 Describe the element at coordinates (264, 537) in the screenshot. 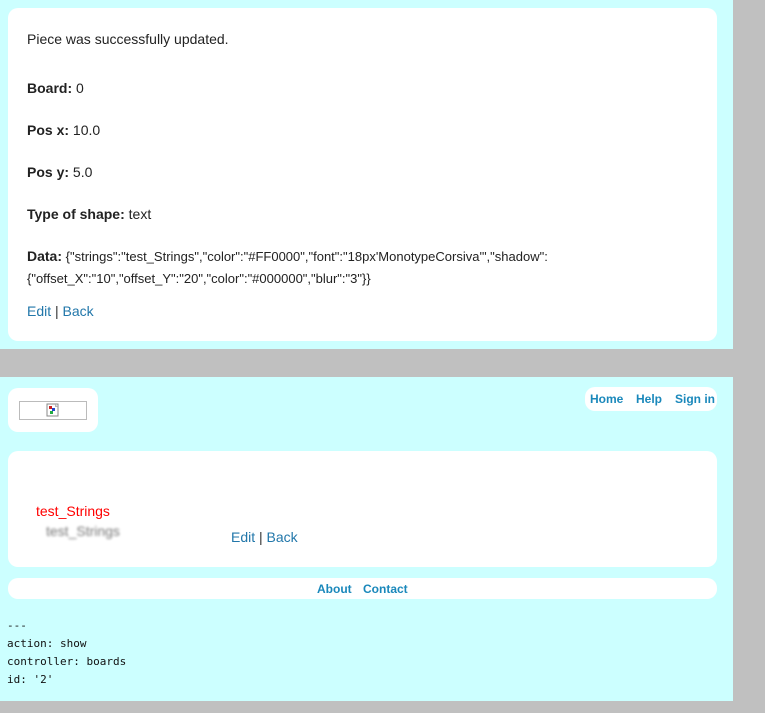

I see `board-links: Edit | Back` at that location.